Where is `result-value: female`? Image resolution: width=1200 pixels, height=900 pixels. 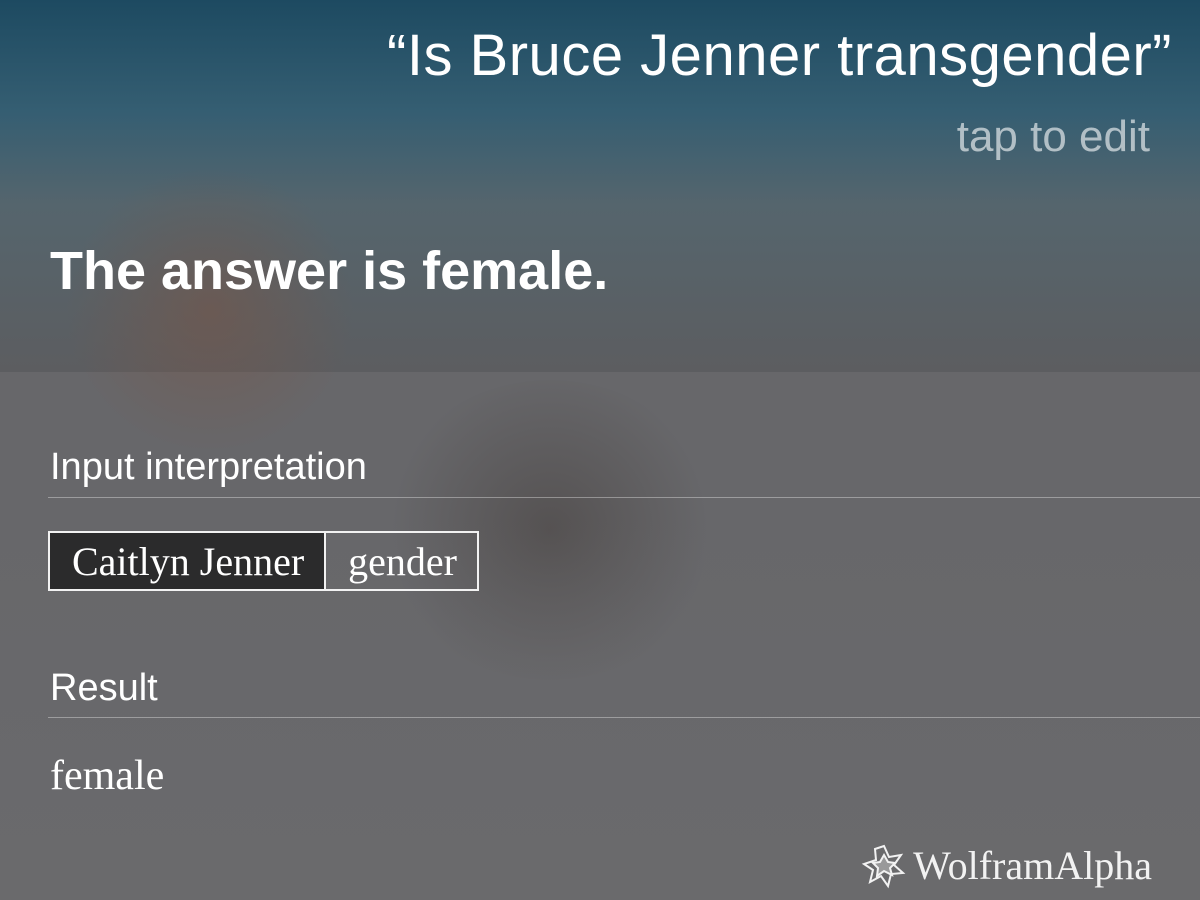 result-value: female is located at coordinates (107, 776).